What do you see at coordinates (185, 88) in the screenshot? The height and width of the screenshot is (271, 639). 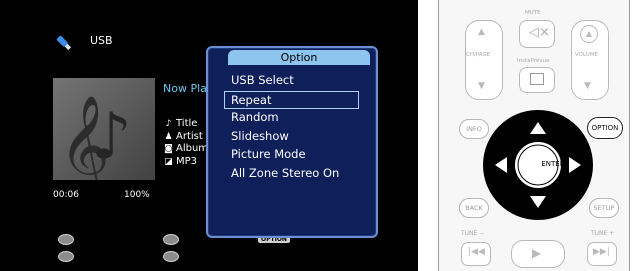 I see `now-playing-label: Now Pla` at bounding box center [185, 88].